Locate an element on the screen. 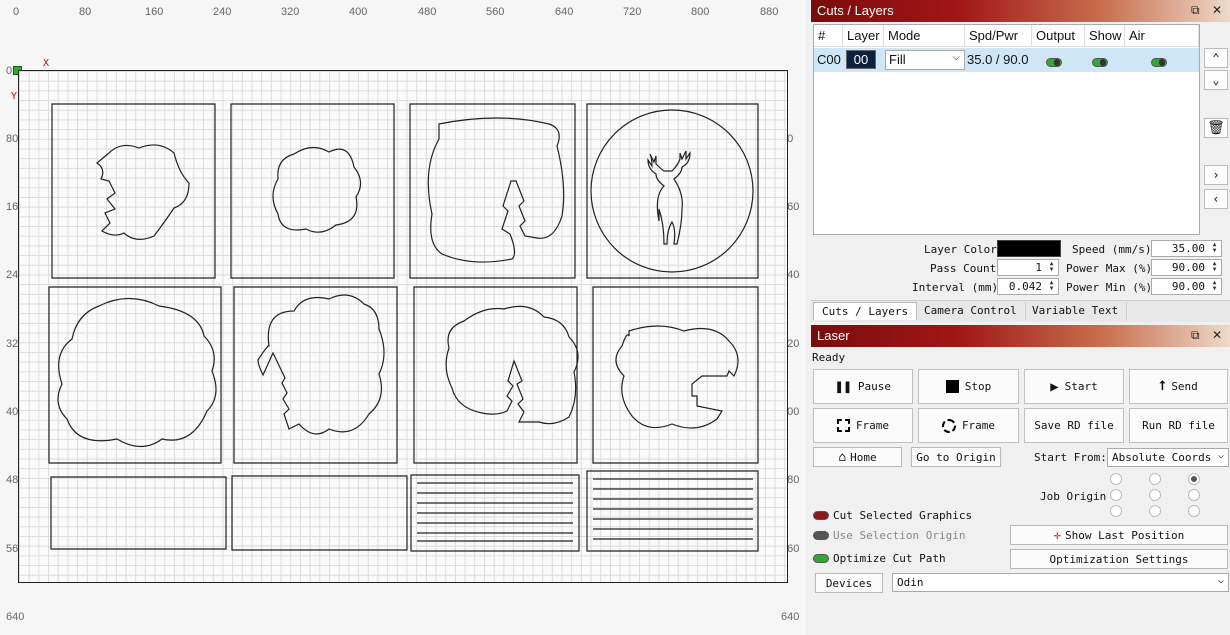  start-label: Start is located at coordinates (1081, 386).